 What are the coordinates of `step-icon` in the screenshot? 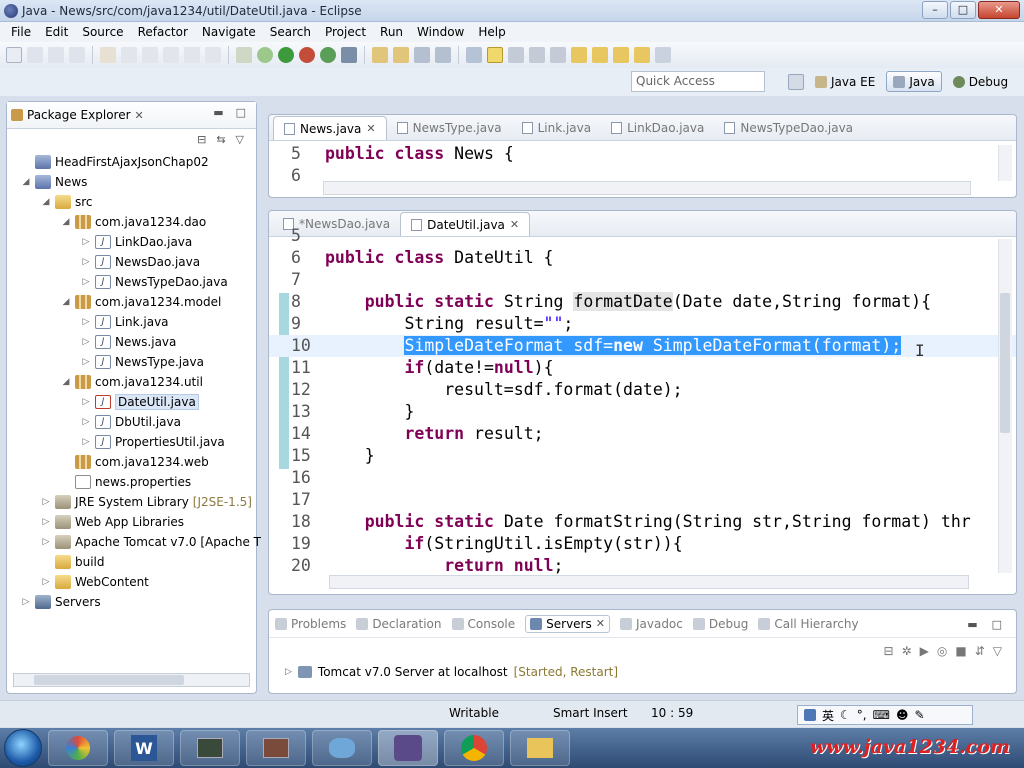 It's located at (171, 55).